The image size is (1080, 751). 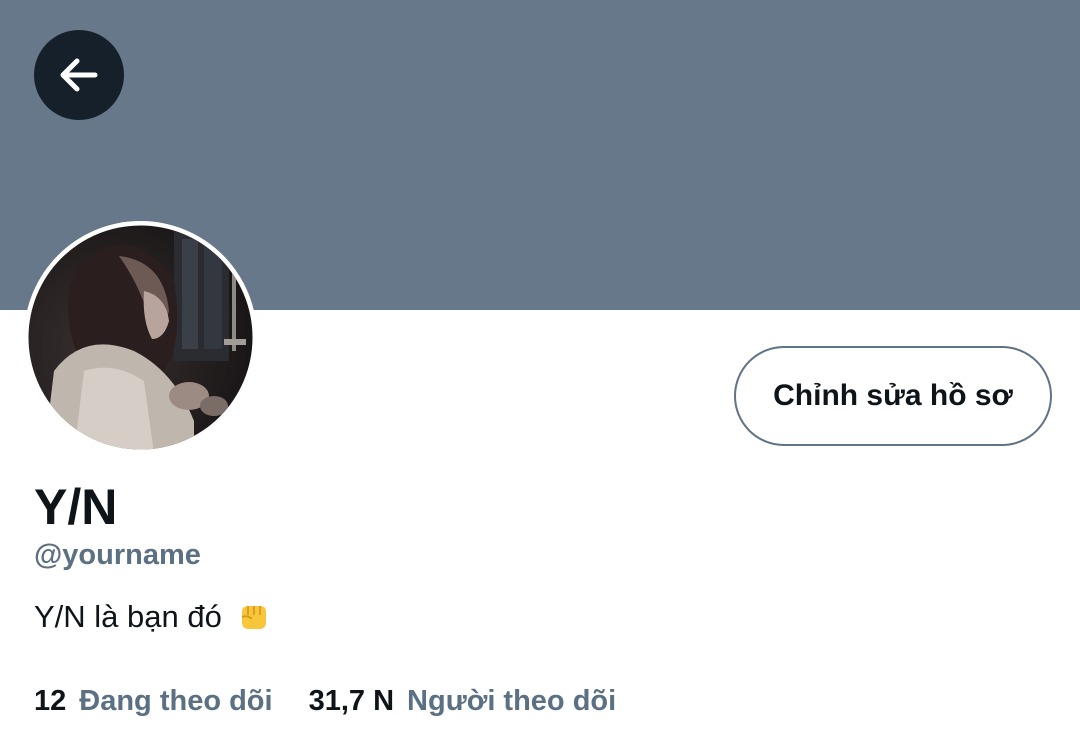 I want to click on followers-count: 31,7 N, so click(x=351, y=701).